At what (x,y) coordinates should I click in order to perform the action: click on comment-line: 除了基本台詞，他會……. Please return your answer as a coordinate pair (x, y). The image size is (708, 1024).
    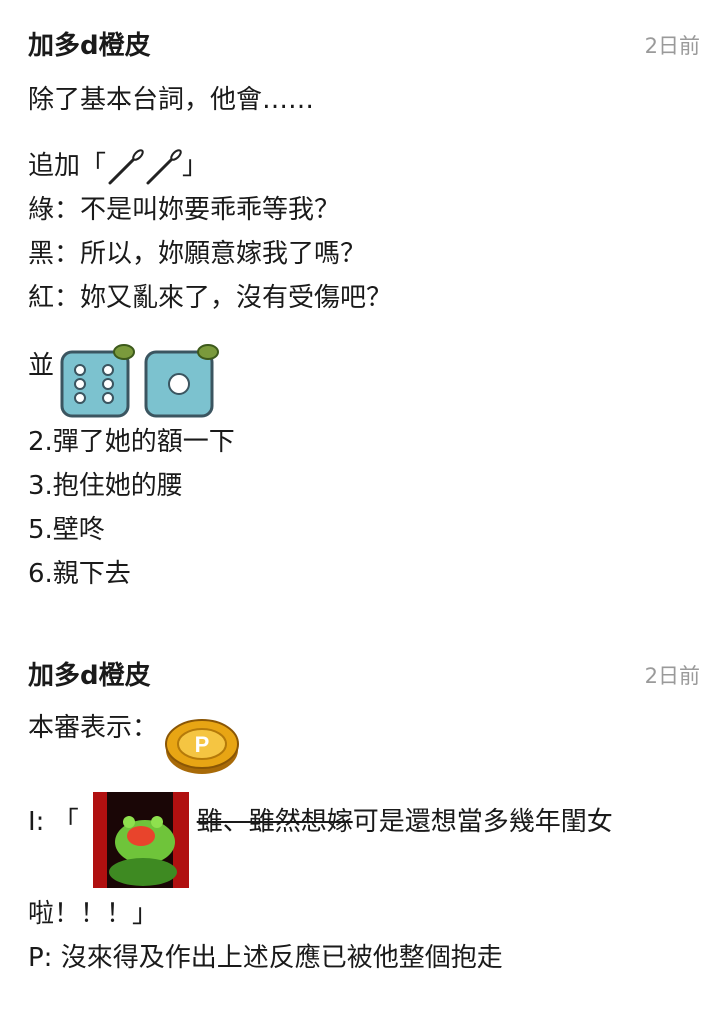
    Looking at the image, I should click on (171, 100).